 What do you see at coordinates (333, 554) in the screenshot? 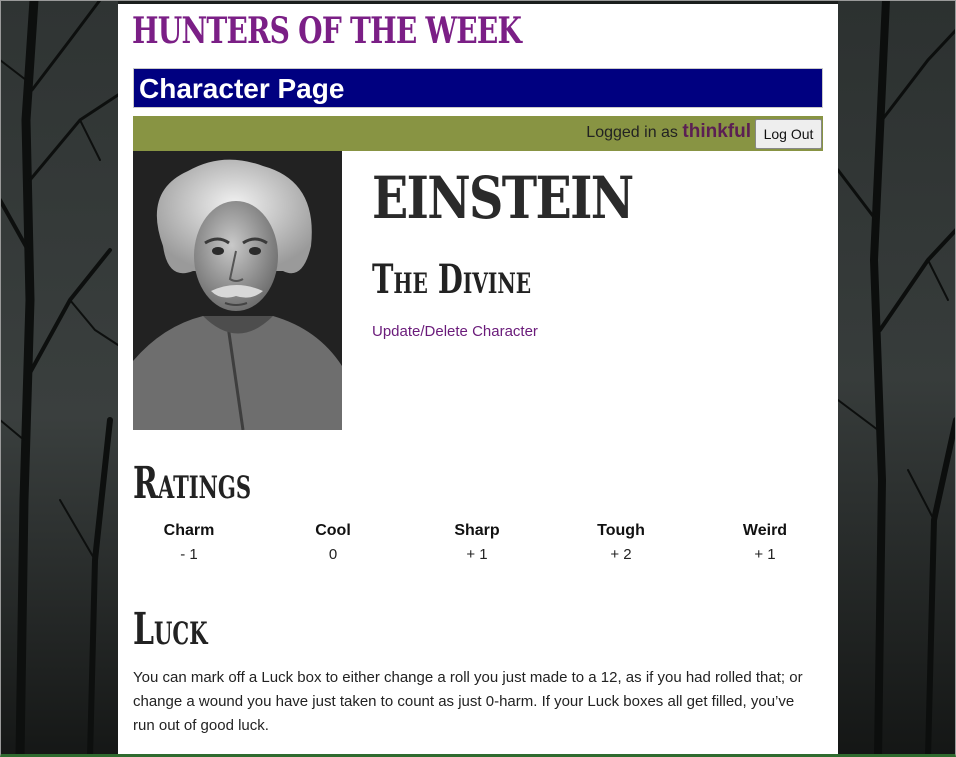
I see `rating-value: 0` at bounding box center [333, 554].